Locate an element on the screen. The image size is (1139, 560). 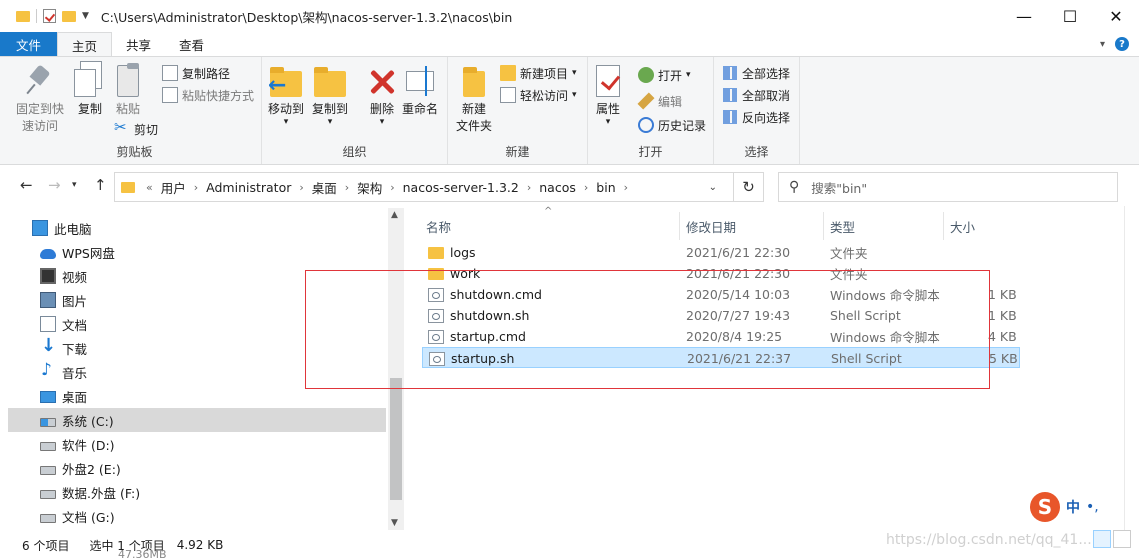
nav-item-label: WPS网盘 is located at coordinates (88, 253).